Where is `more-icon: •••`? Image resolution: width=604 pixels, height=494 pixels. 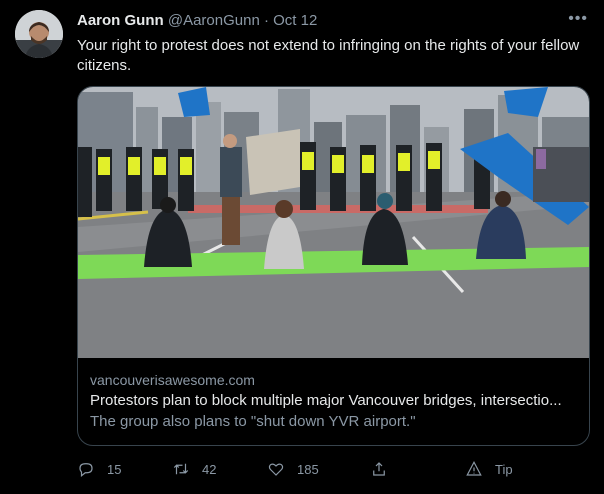 more-icon: ••• is located at coordinates (578, 19).